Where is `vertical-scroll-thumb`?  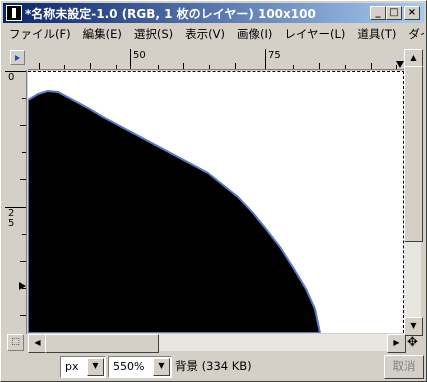 vertical-scroll-thumb is located at coordinates (413, 154).